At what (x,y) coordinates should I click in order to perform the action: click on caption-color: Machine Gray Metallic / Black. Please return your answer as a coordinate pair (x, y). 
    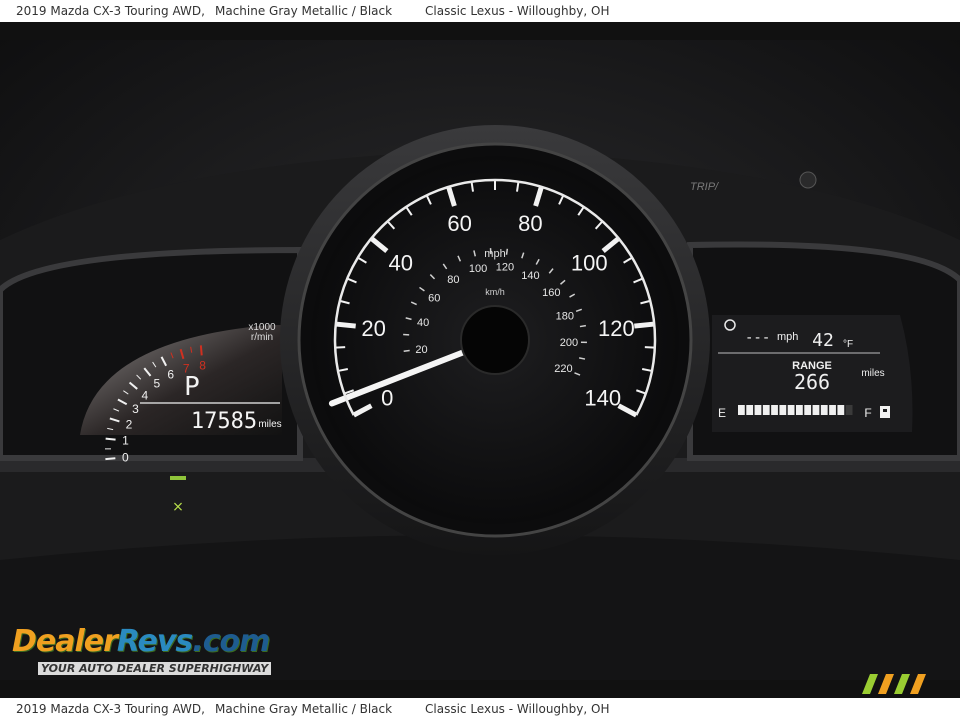
    Looking at the image, I should click on (304, 11).